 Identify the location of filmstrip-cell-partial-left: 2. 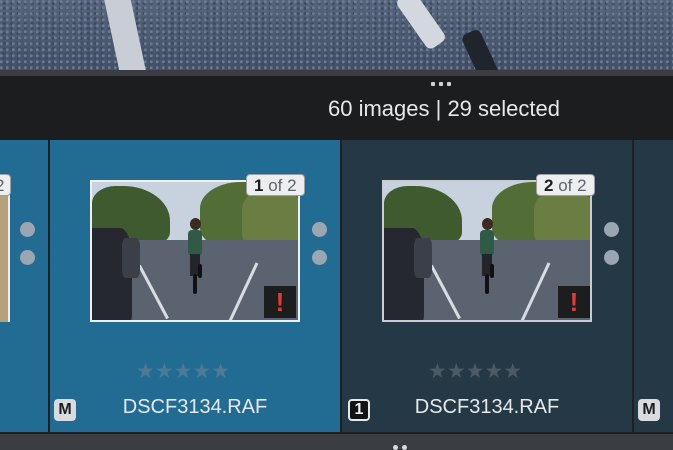
(24, 286).